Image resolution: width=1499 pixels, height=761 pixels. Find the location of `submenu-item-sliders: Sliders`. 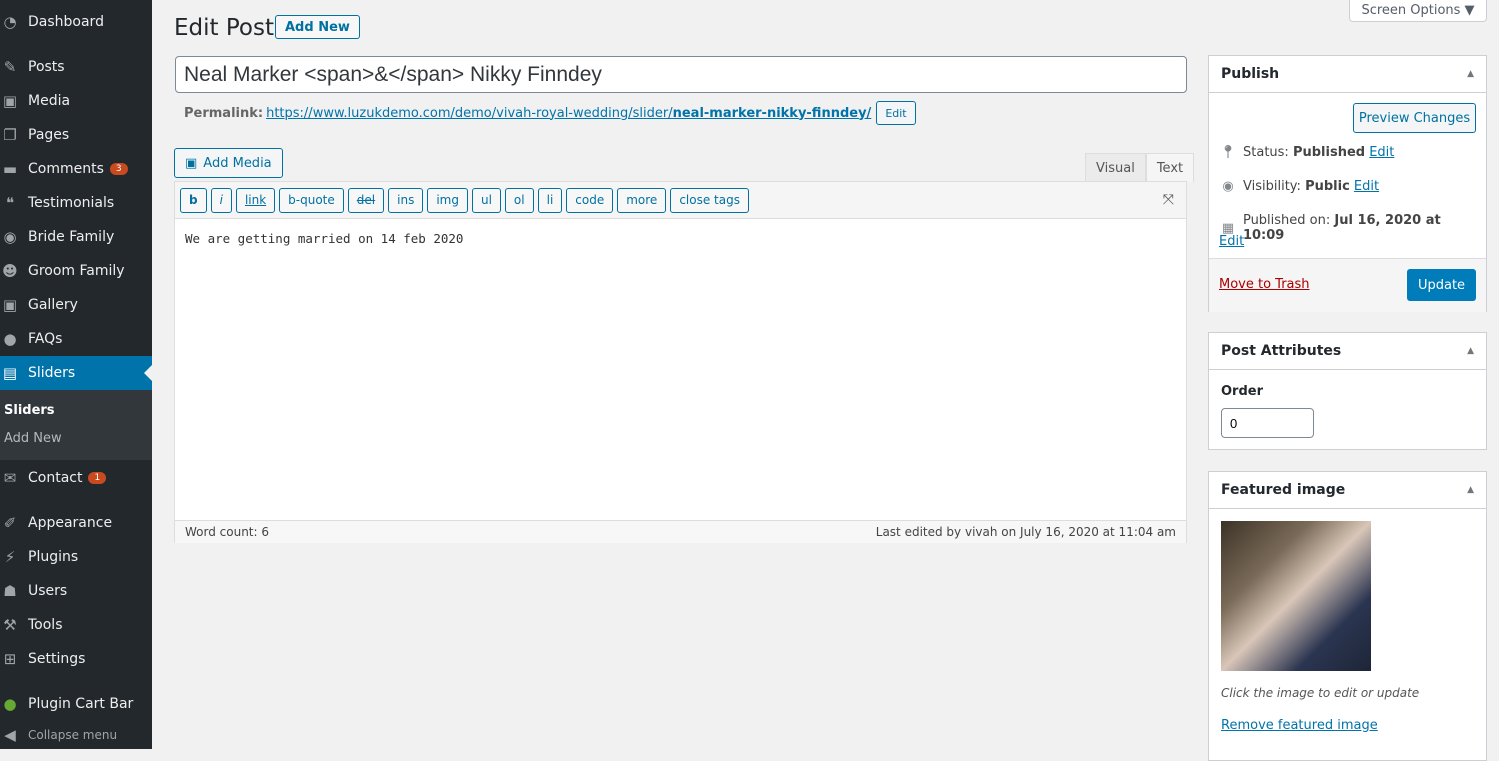

submenu-item-sliders: Sliders is located at coordinates (76, 411).